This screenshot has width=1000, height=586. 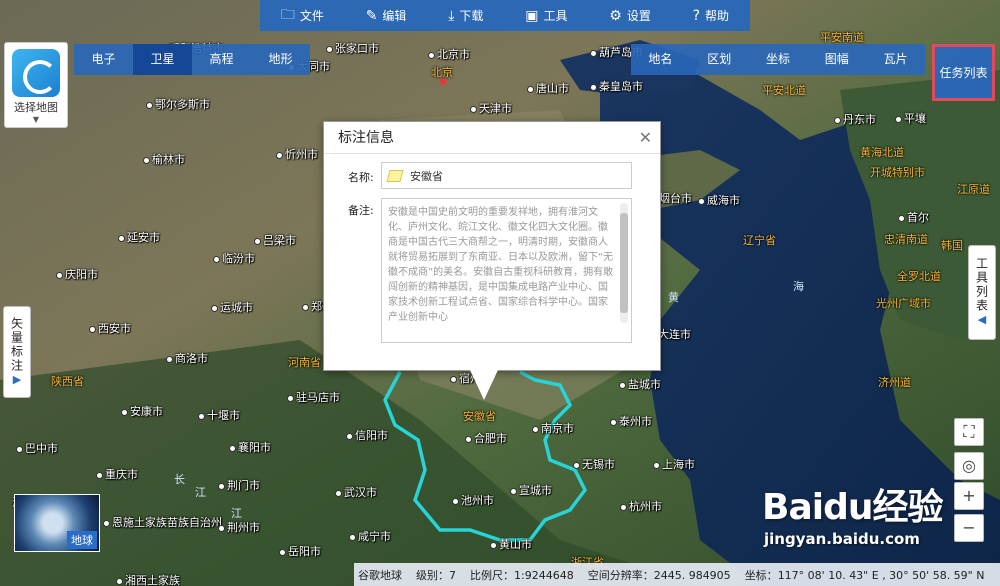 What do you see at coordinates (164, 159) in the screenshot?
I see `city-label: 榆林市` at bounding box center [164, 159].